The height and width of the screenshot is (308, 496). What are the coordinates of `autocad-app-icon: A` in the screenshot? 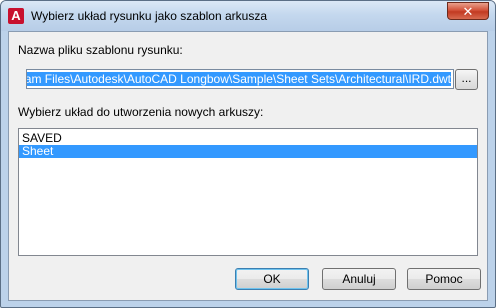 It's located at (16, 16).